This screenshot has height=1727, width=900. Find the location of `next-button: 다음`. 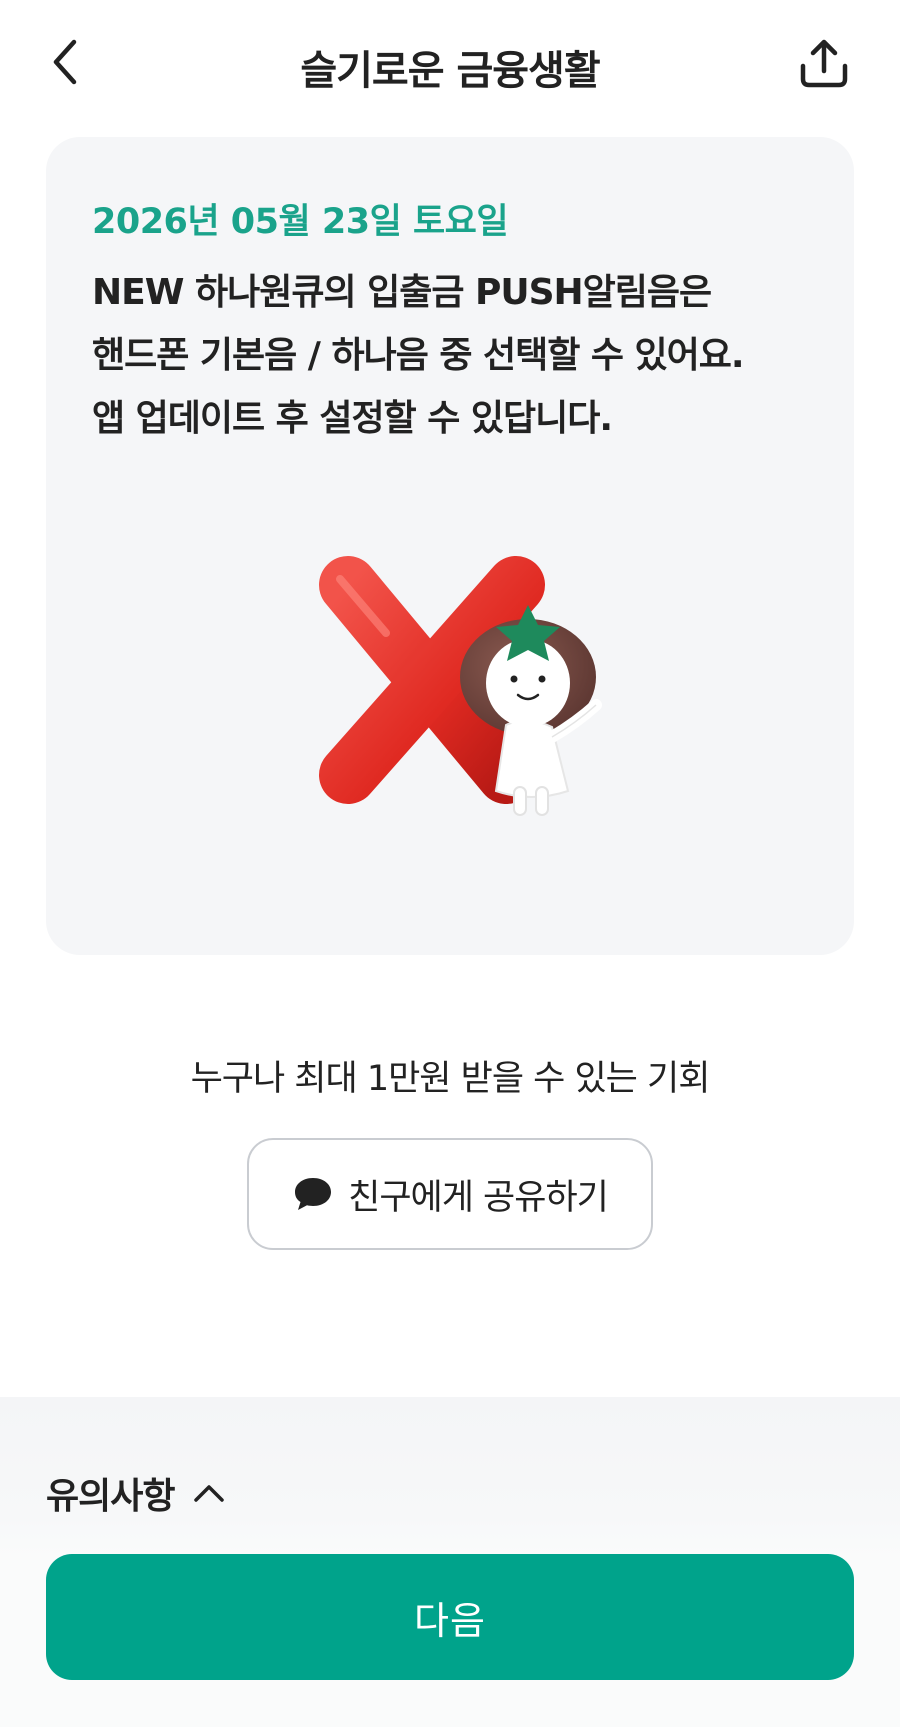

next-button: 다음 is located at coordinates (450, 1617).